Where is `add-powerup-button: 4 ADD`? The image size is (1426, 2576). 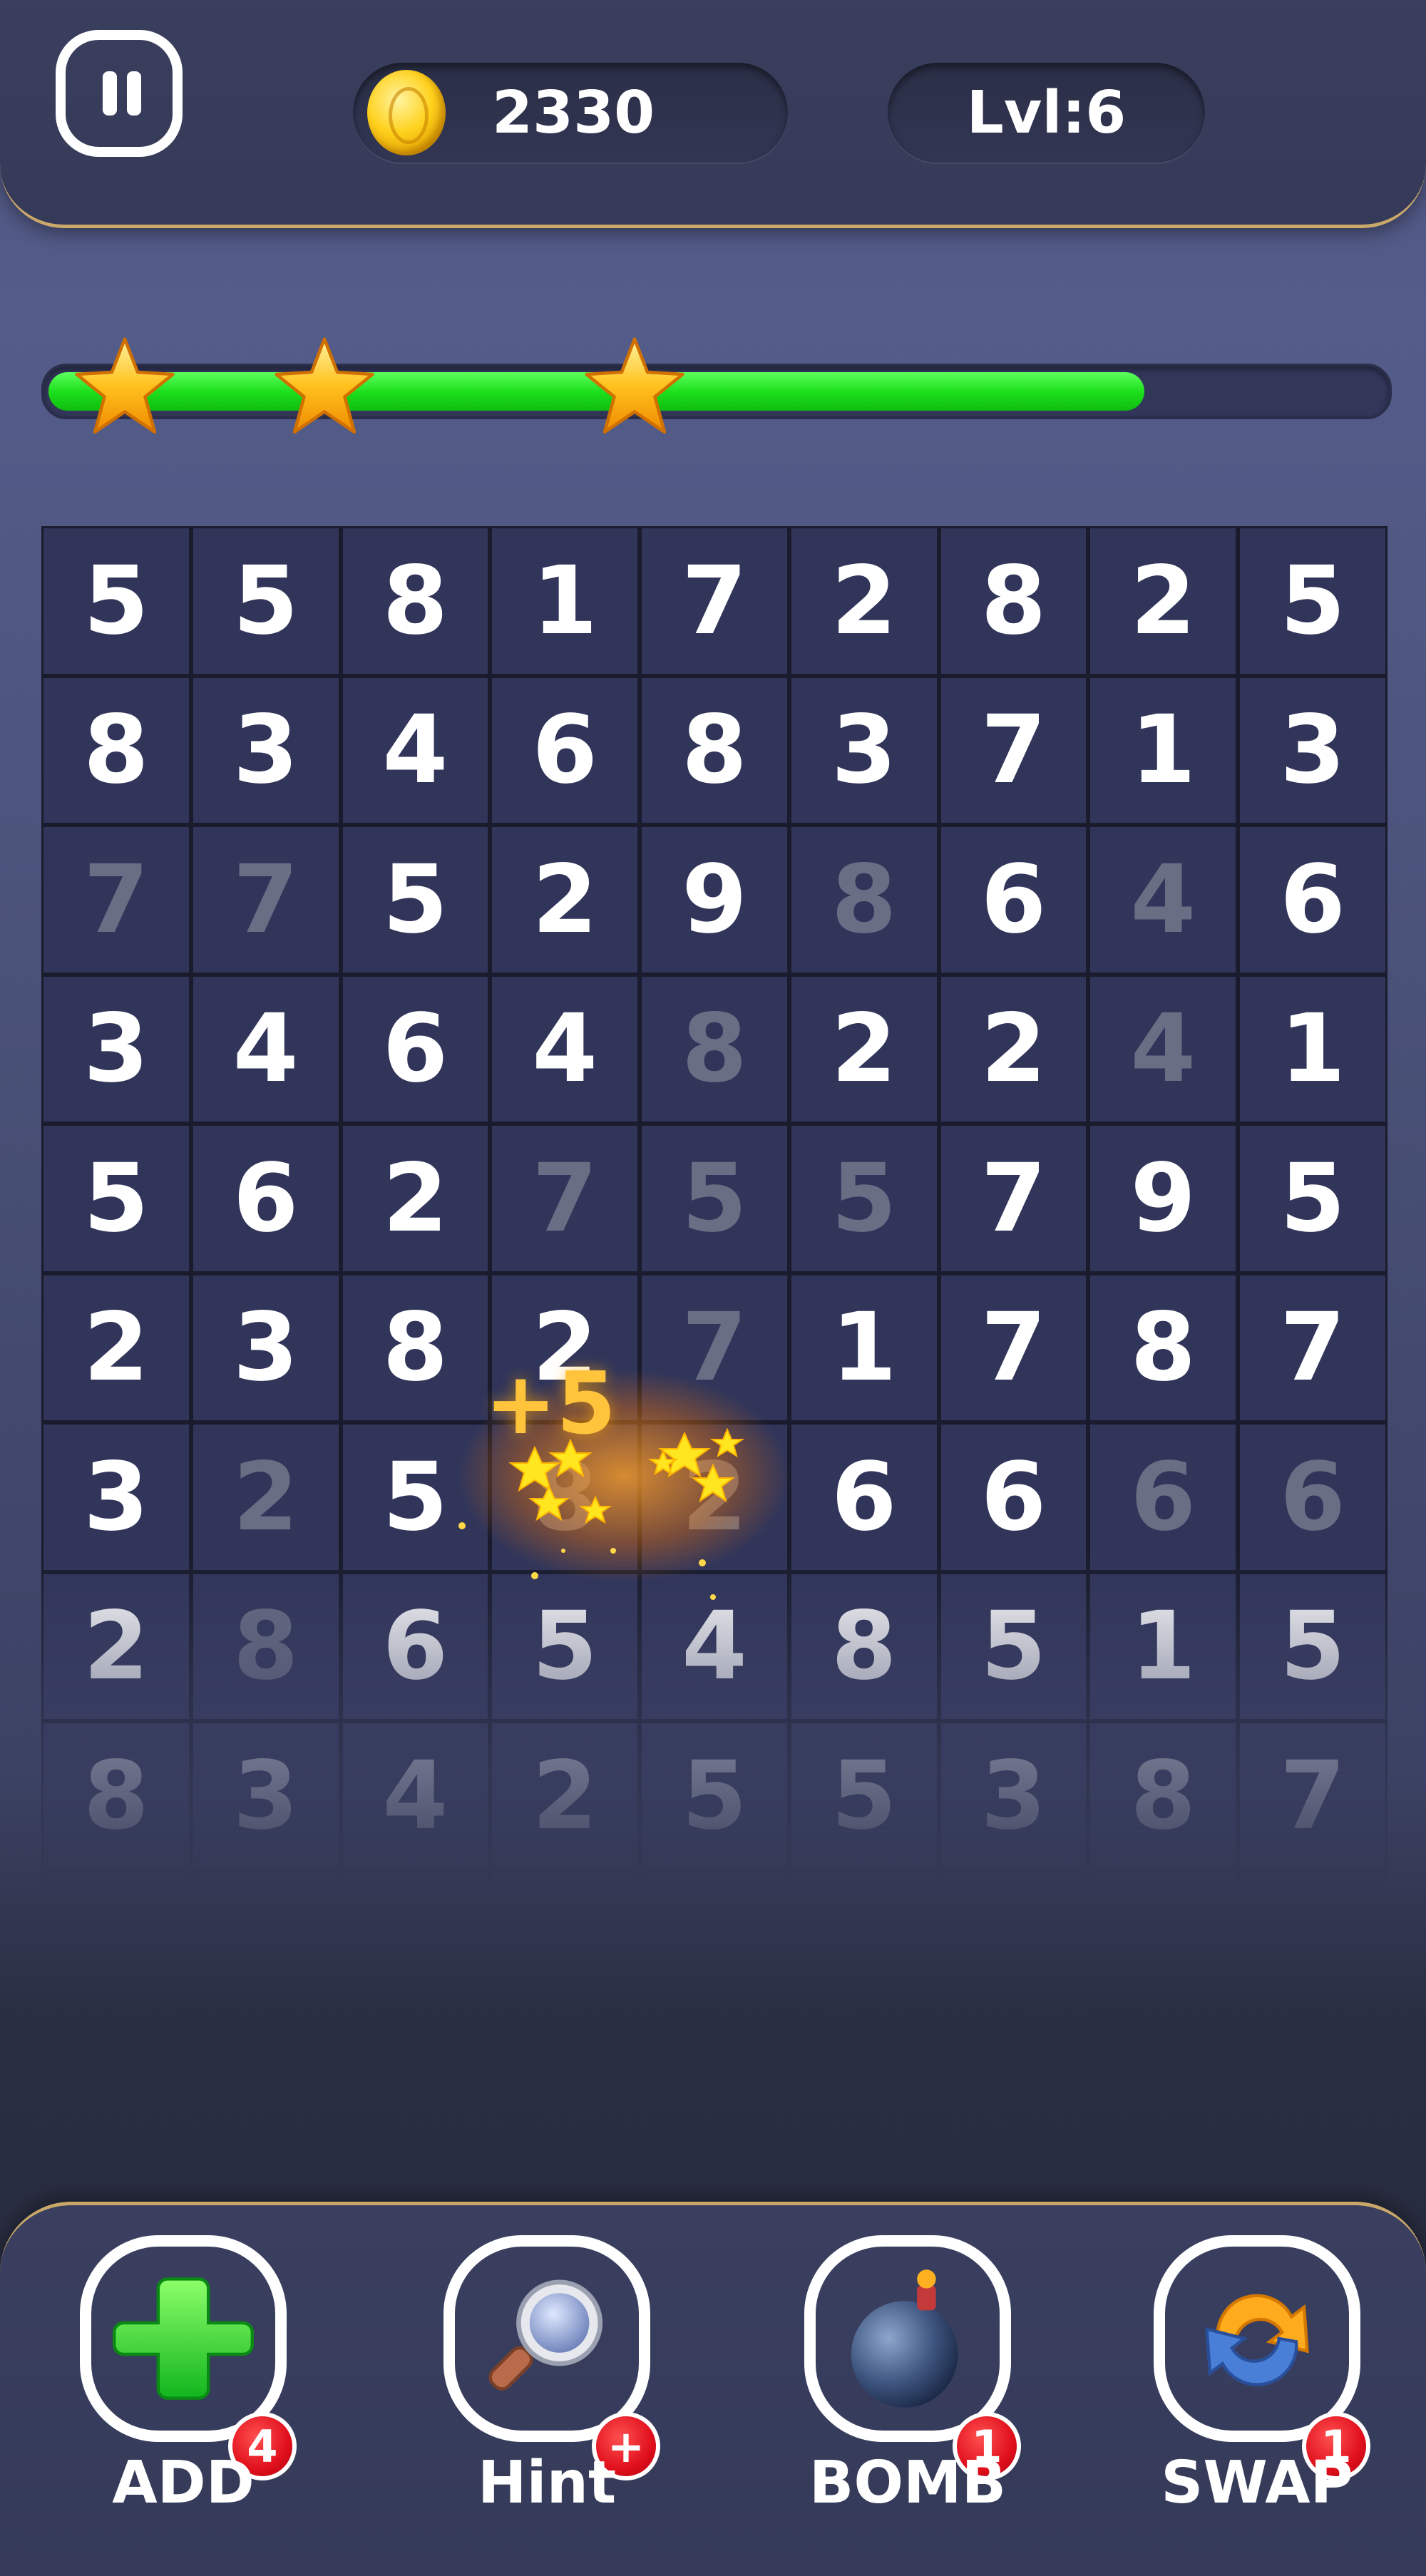 add-powerup-button: 4 ADD is located at coordinates (188, 2376).